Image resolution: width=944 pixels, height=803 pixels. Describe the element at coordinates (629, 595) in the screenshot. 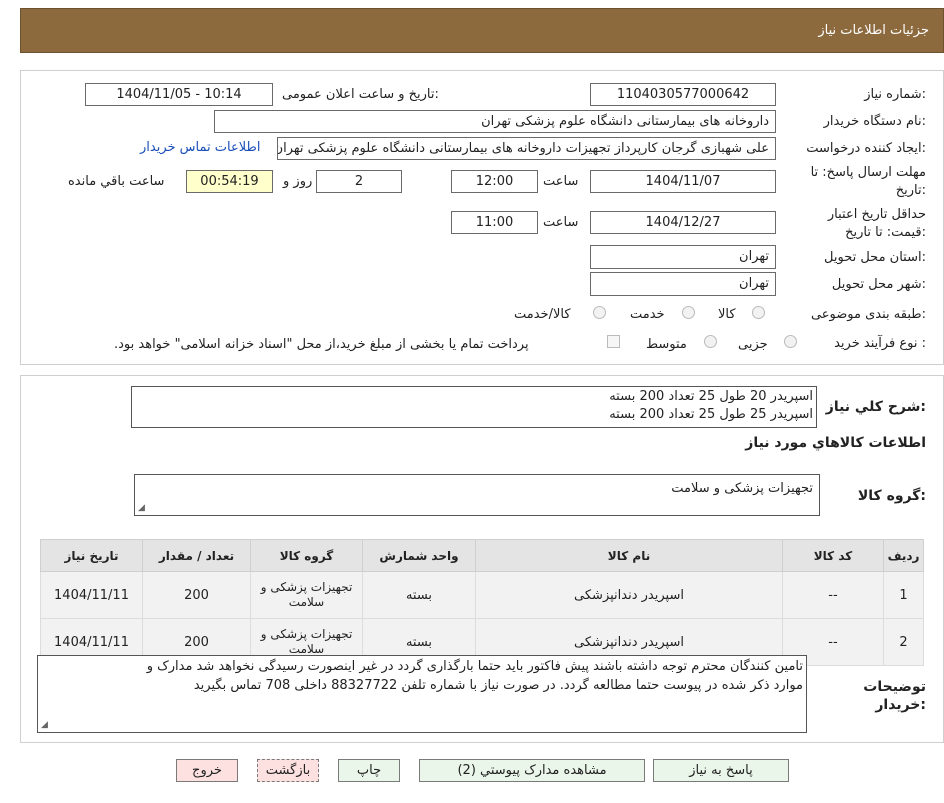

I see `cell-name: اسپریدر دندانپزشکی` at that location.